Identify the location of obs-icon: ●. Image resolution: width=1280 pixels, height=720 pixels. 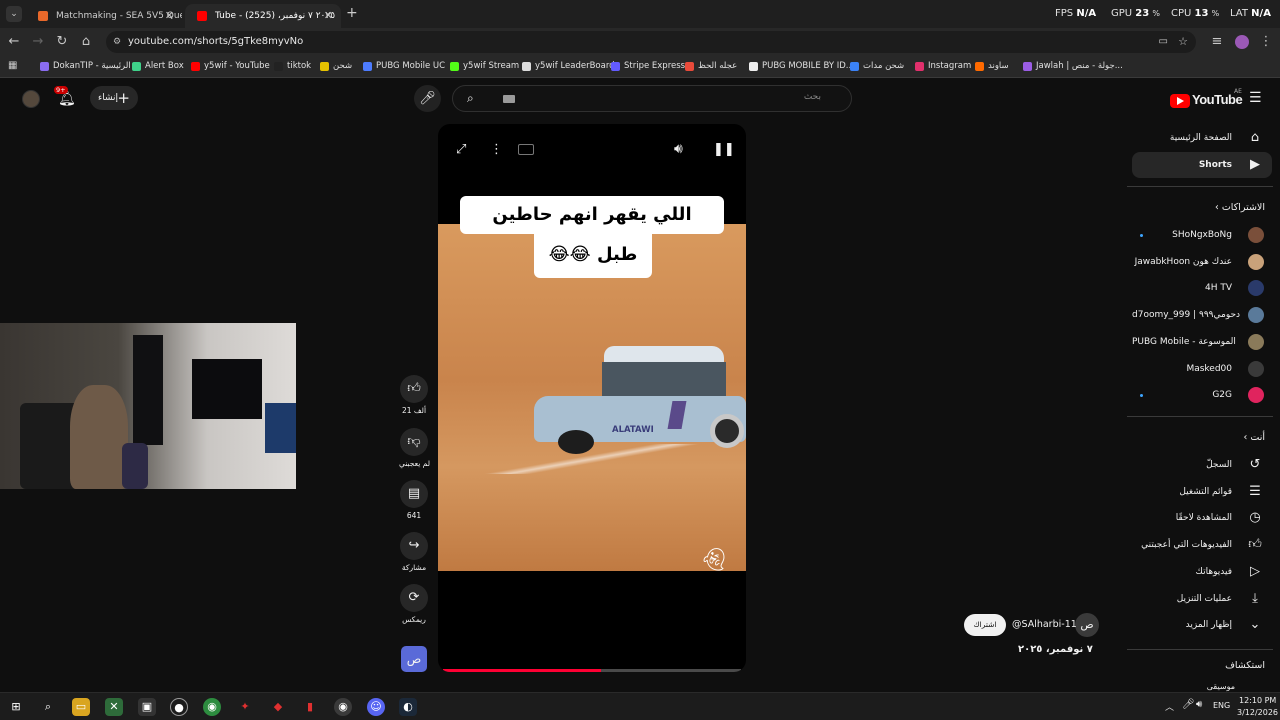
(179, 707).